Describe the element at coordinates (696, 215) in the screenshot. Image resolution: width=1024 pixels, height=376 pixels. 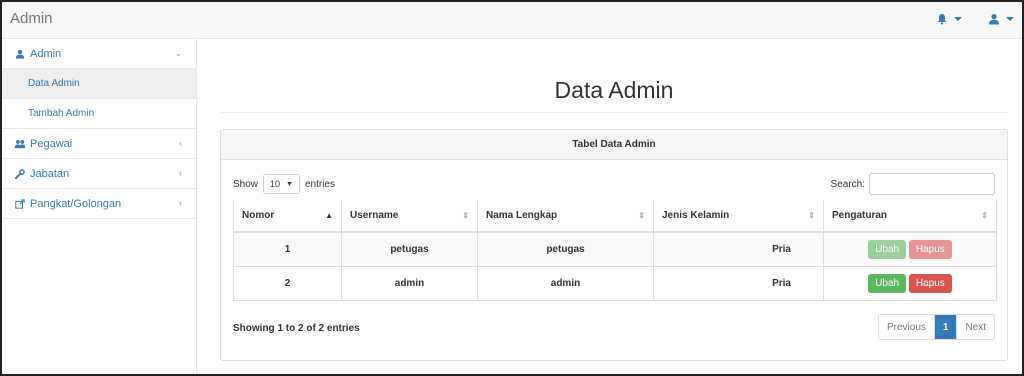
I see `column-label: Jenis Kelamin` at that location.